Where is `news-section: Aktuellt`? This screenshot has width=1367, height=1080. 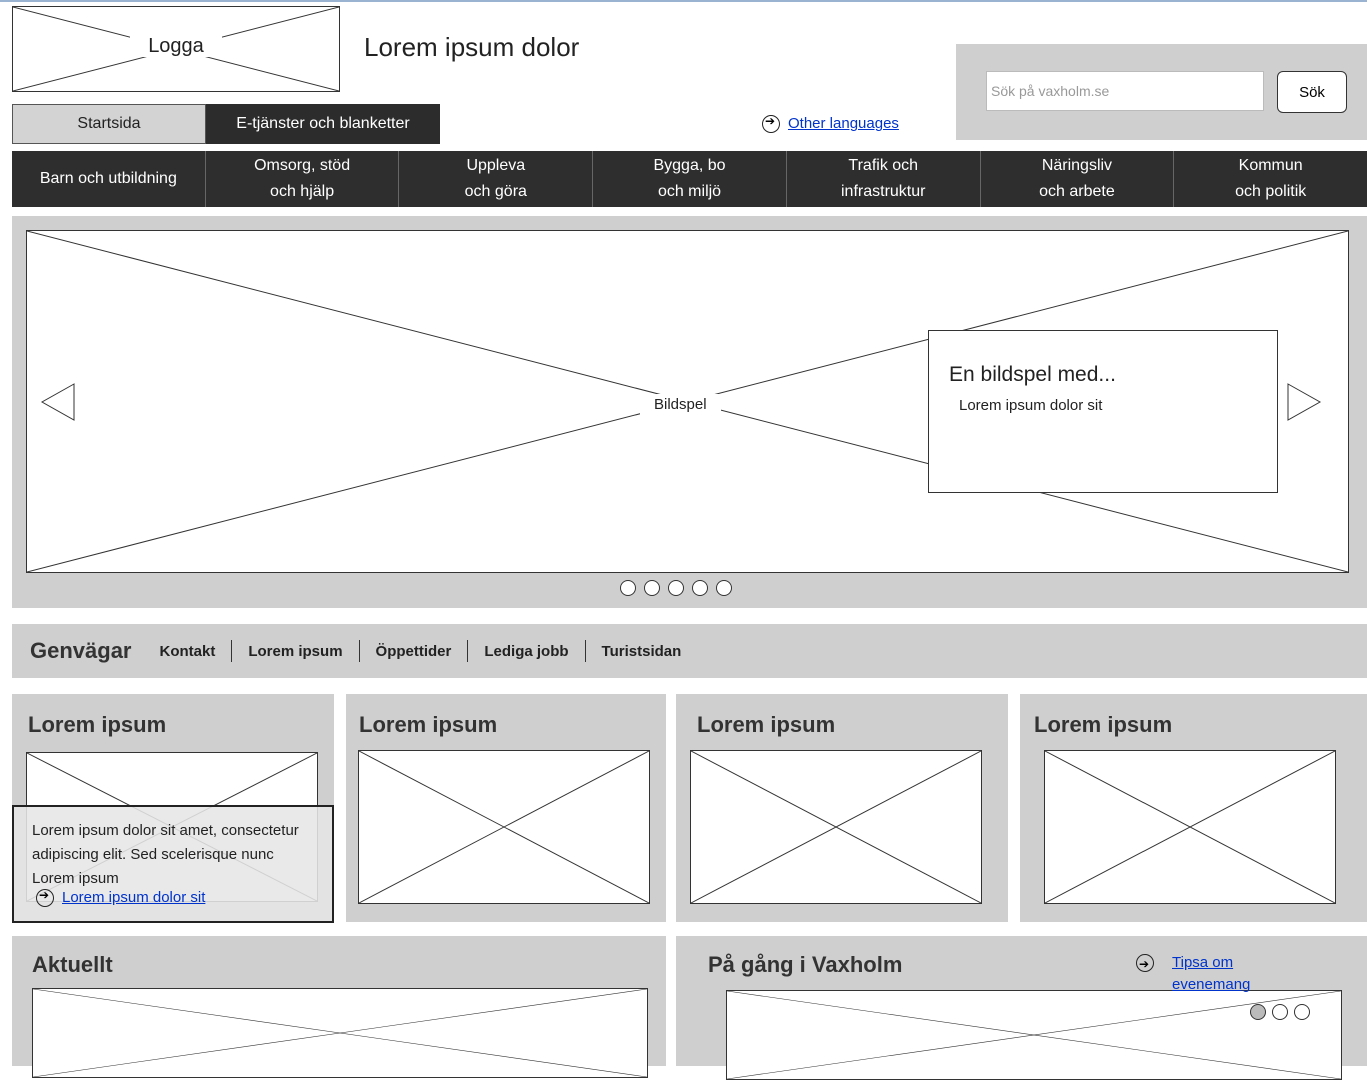 news-section: Aktuellt is located at coordinates (339, 1007).